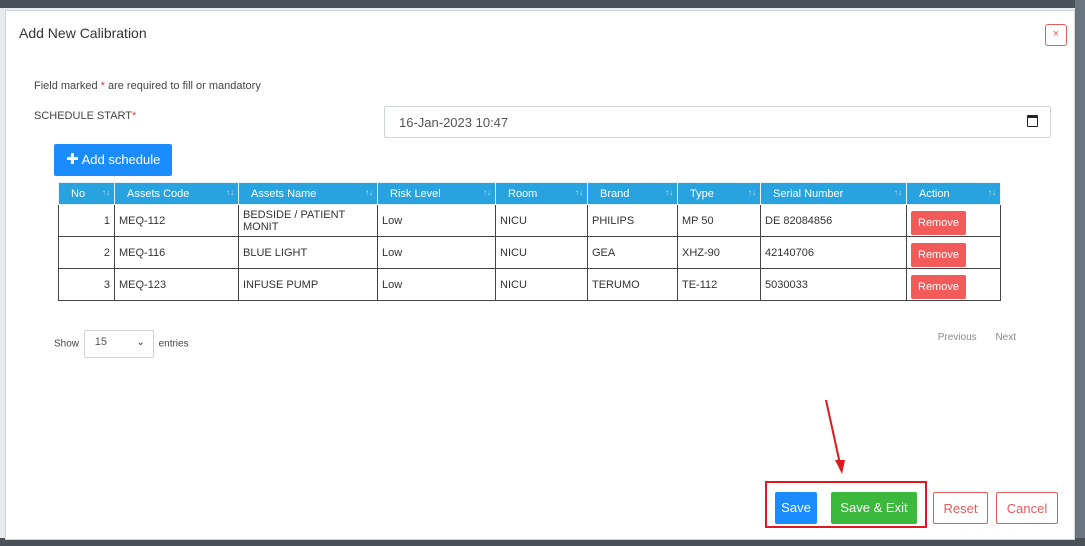 The width and height of the screenshot is (1085, 546). I want to click on required-star: *, so click(134, 116).